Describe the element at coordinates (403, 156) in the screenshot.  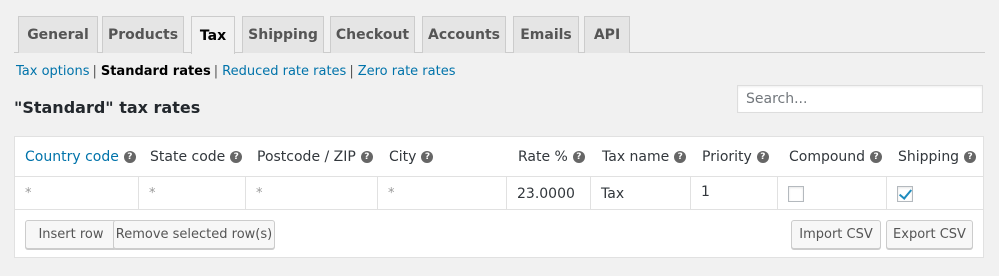
I see `column-label: City` at that location.